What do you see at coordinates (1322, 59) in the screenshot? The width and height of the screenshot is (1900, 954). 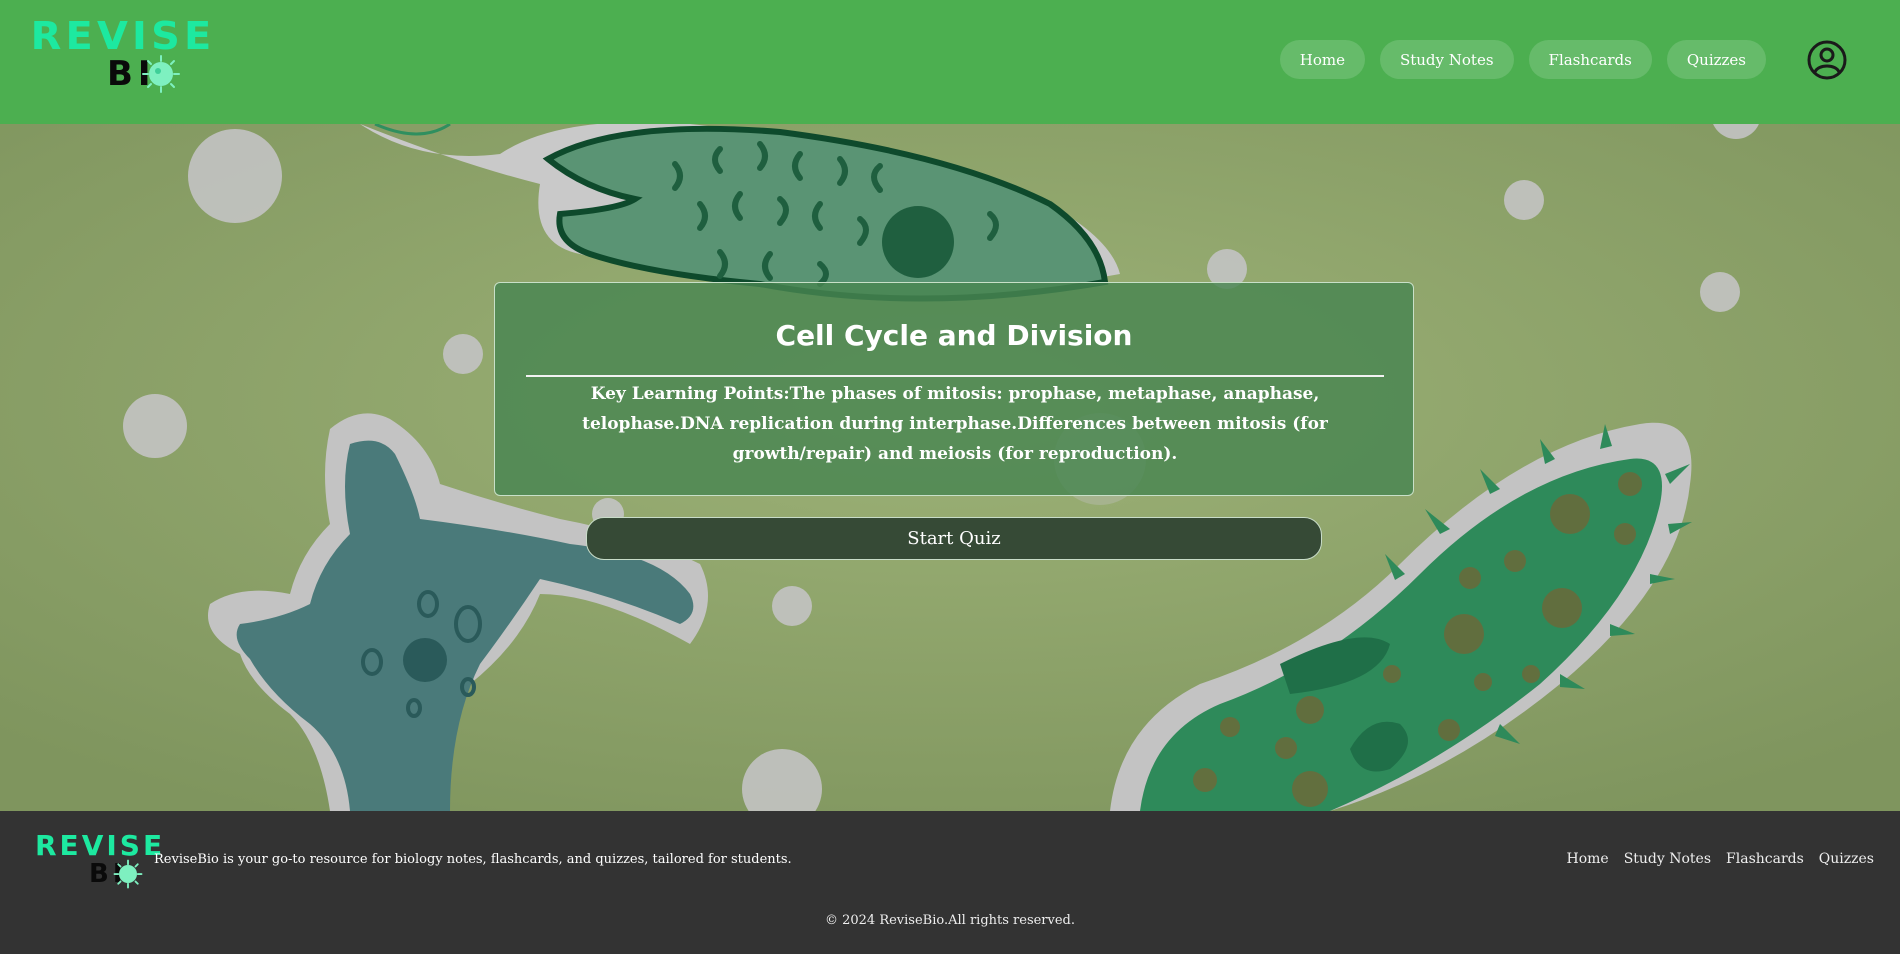 I see `nav-home-button: Home` at bounding box center [1322, 59].